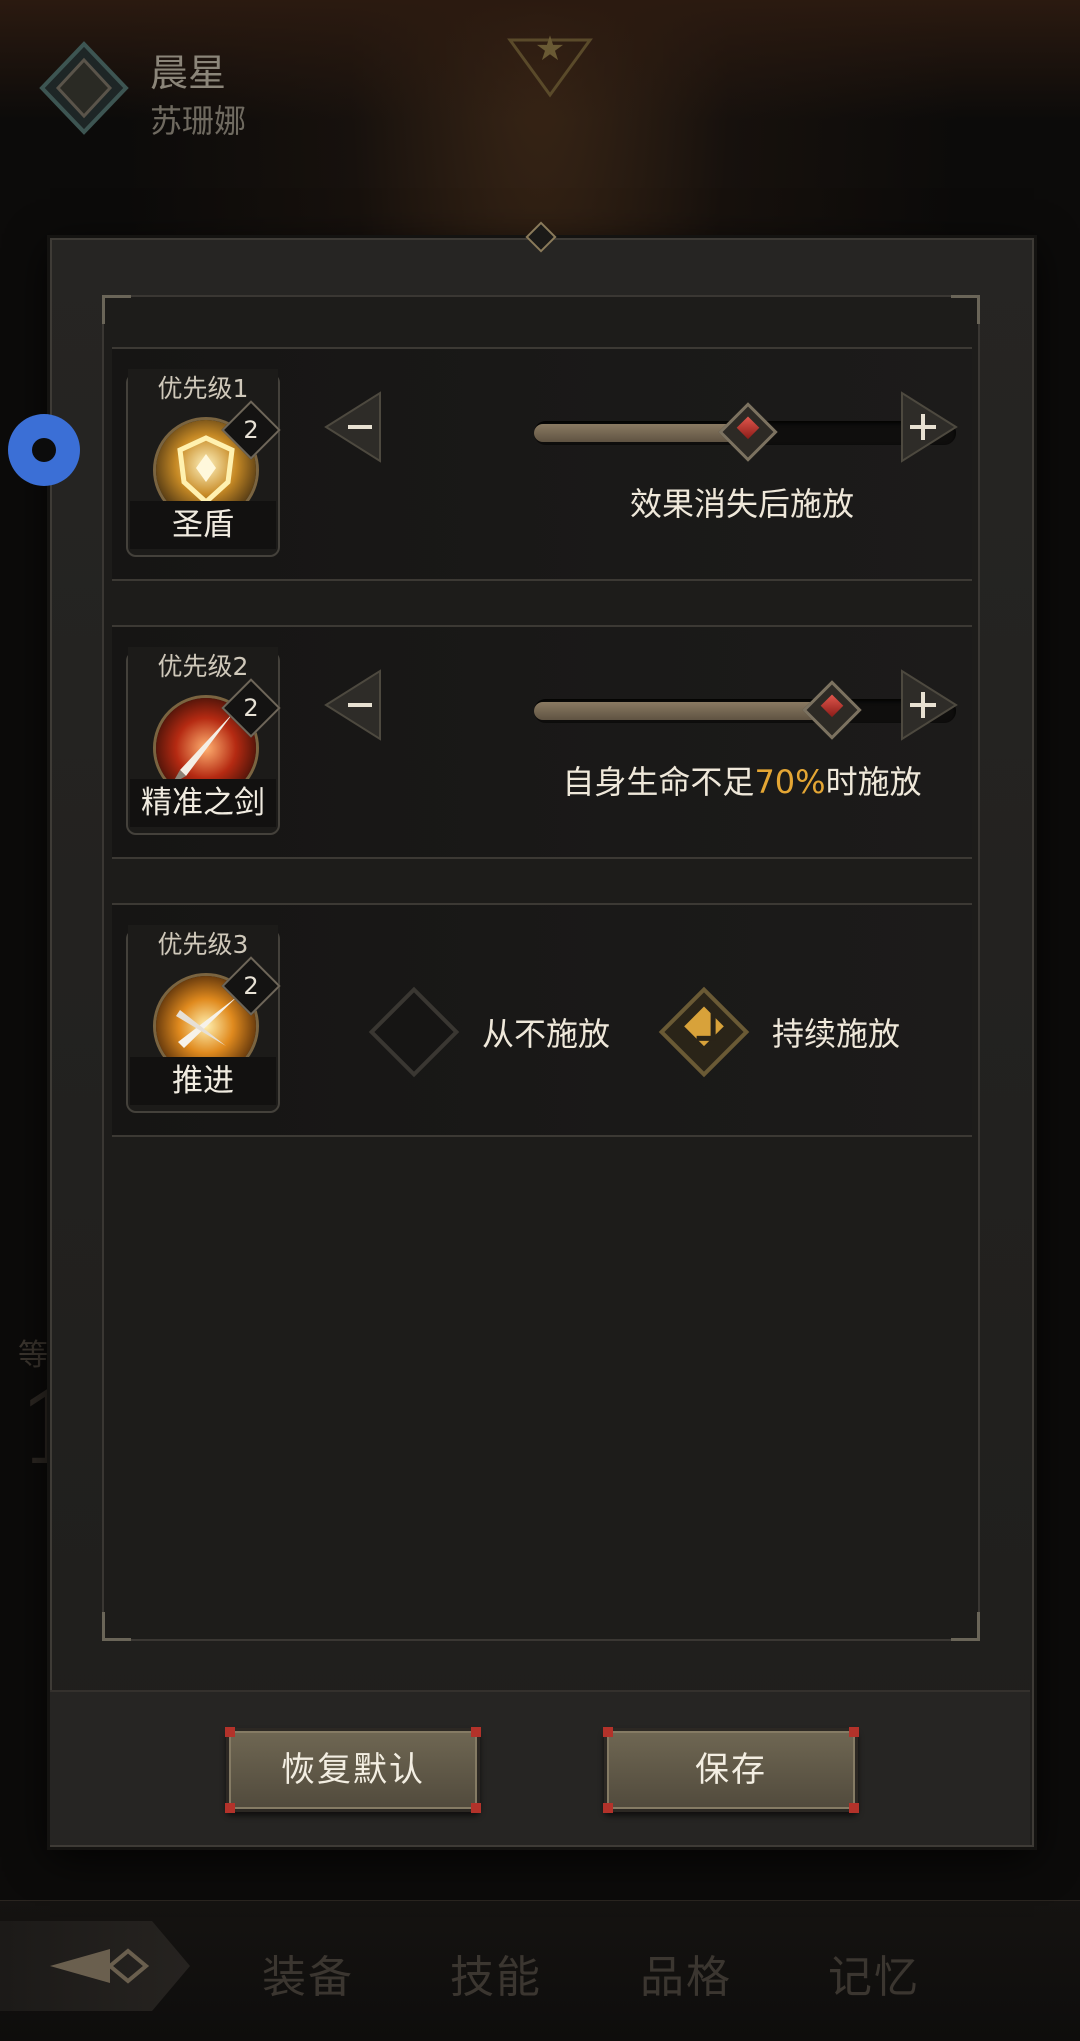 Image resolution: width=1080 pixels, height=2041 pixels. Describe the element at coordinates (203, 1081) in the screenshot. I see `skill-name: 推进` at that location.